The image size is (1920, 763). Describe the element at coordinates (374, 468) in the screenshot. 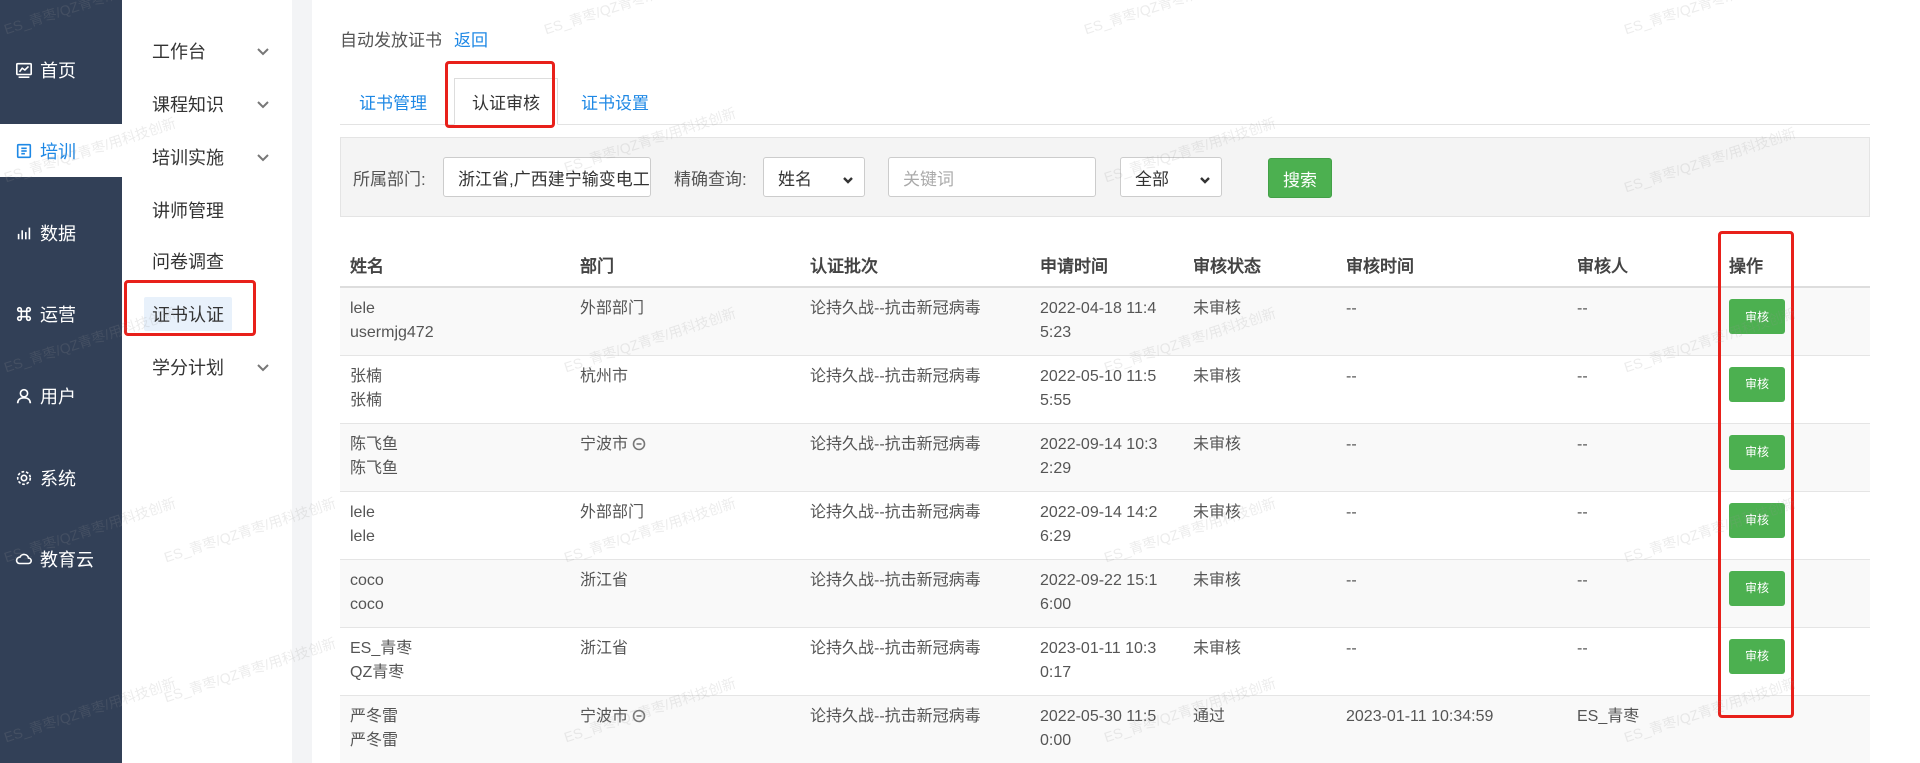

I see `name-secondary: 陈飞鱼` at that location.